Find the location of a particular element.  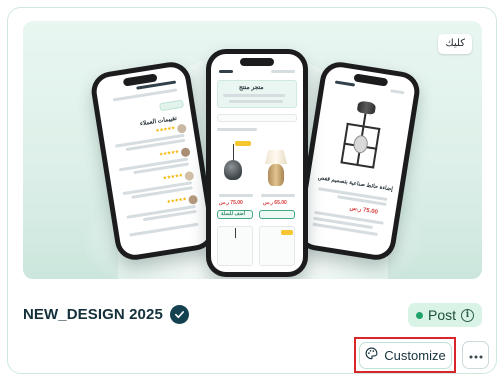

customize-button: Customize is located at coordinates (405, 355).